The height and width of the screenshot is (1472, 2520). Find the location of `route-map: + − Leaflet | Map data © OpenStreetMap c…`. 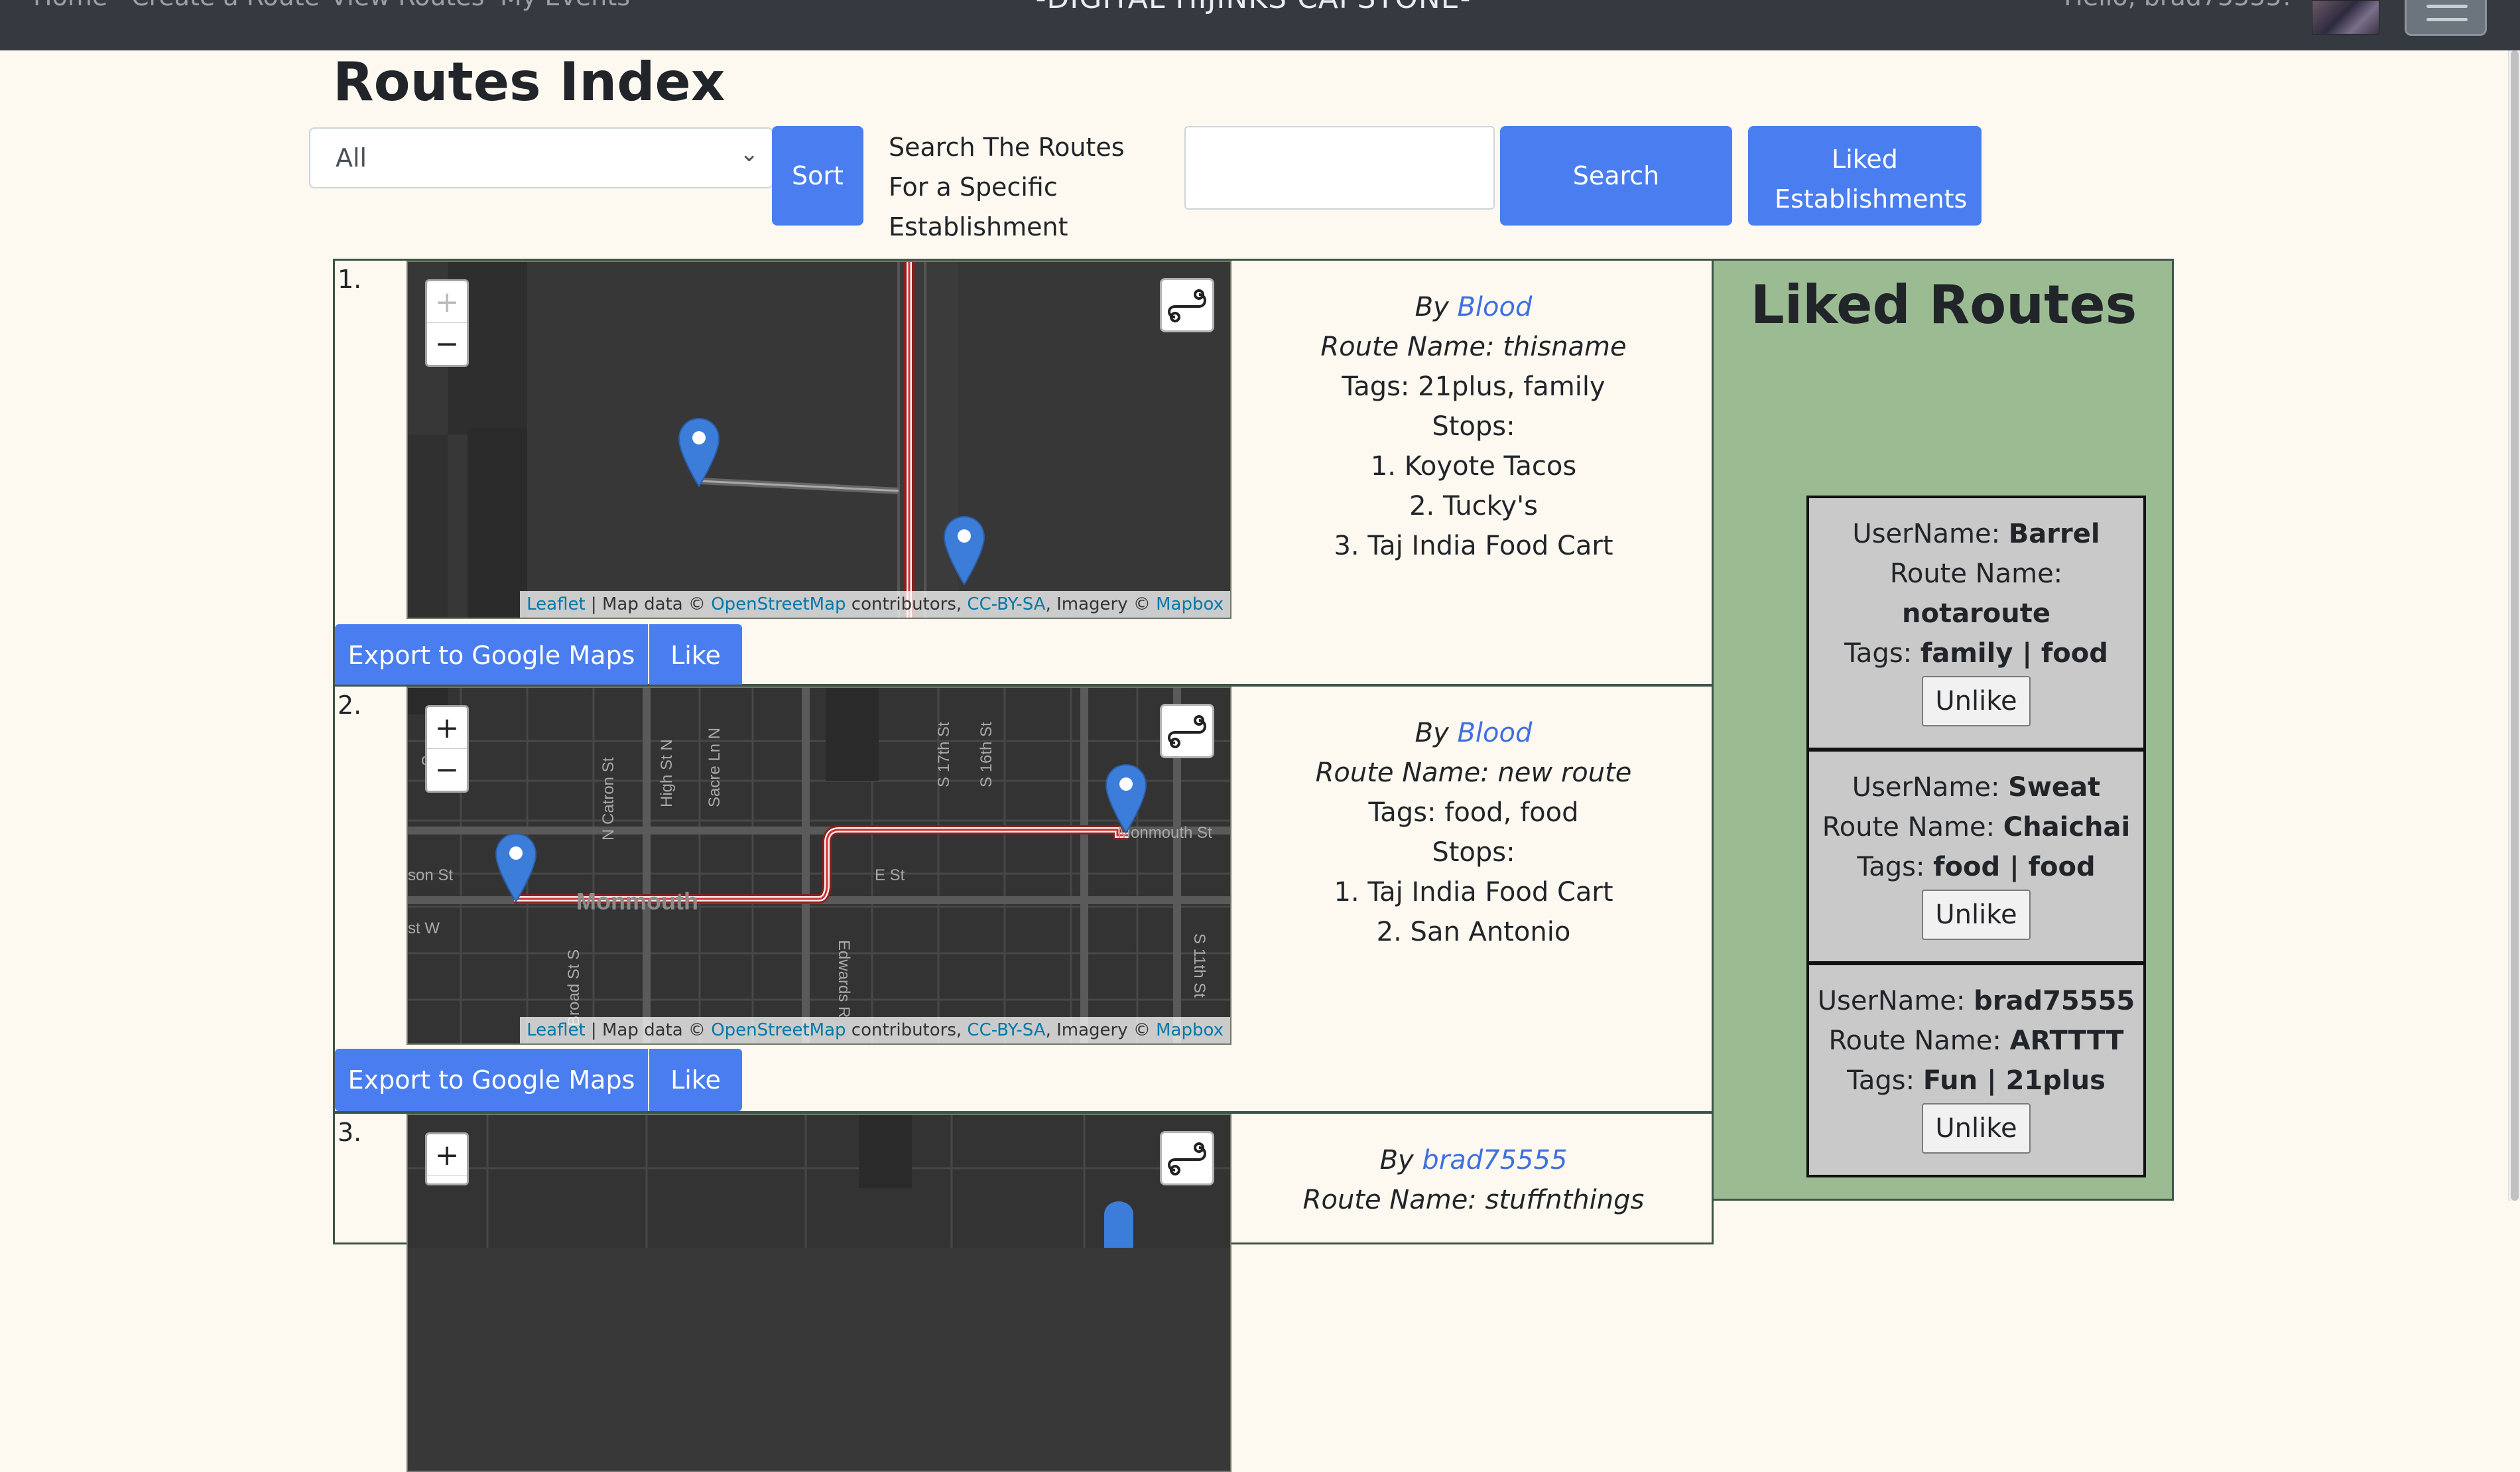

route-map: + − Leaflet | Map data © OpenStreetMap c… is located at coordinates (819, 440).